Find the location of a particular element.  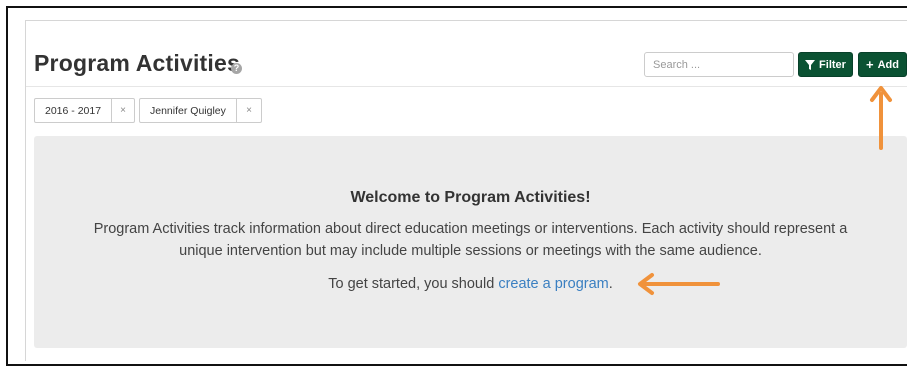

welcome-title: Welcome to Program Activities! is located at coordinates (470, 197).